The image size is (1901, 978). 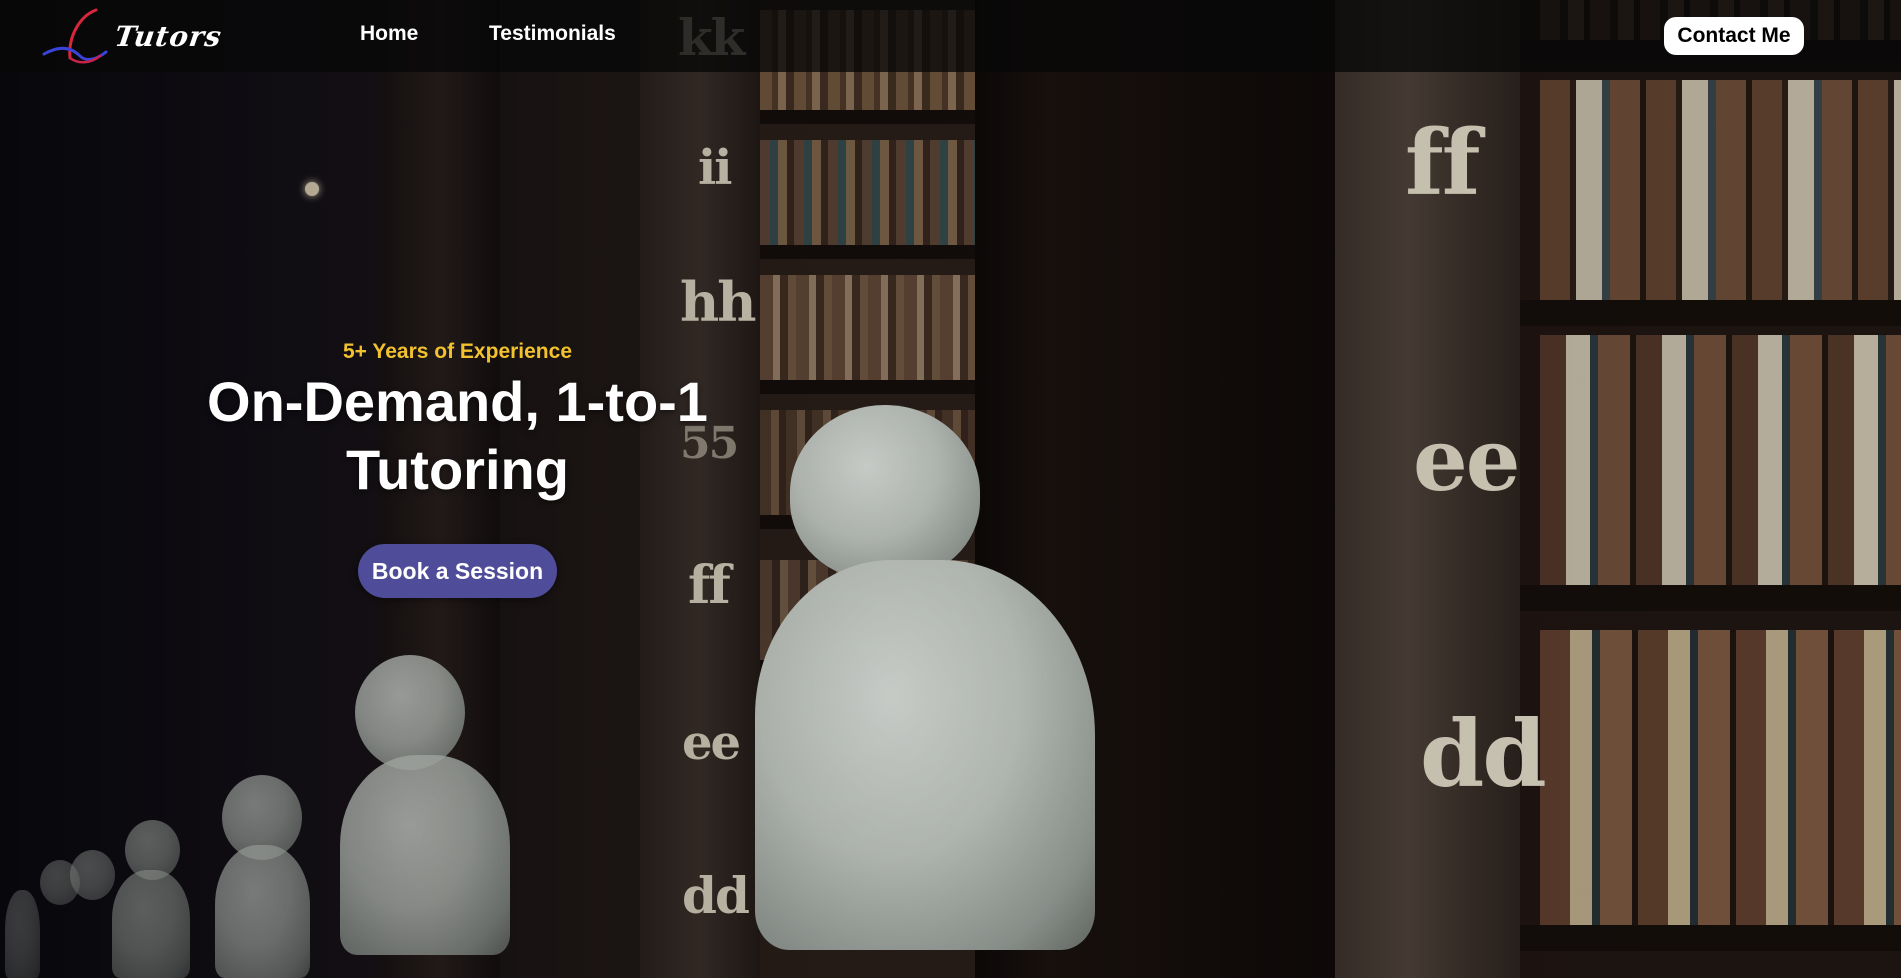 I want to click on book-session-button: Book a Session, so click(x=457, y=571).